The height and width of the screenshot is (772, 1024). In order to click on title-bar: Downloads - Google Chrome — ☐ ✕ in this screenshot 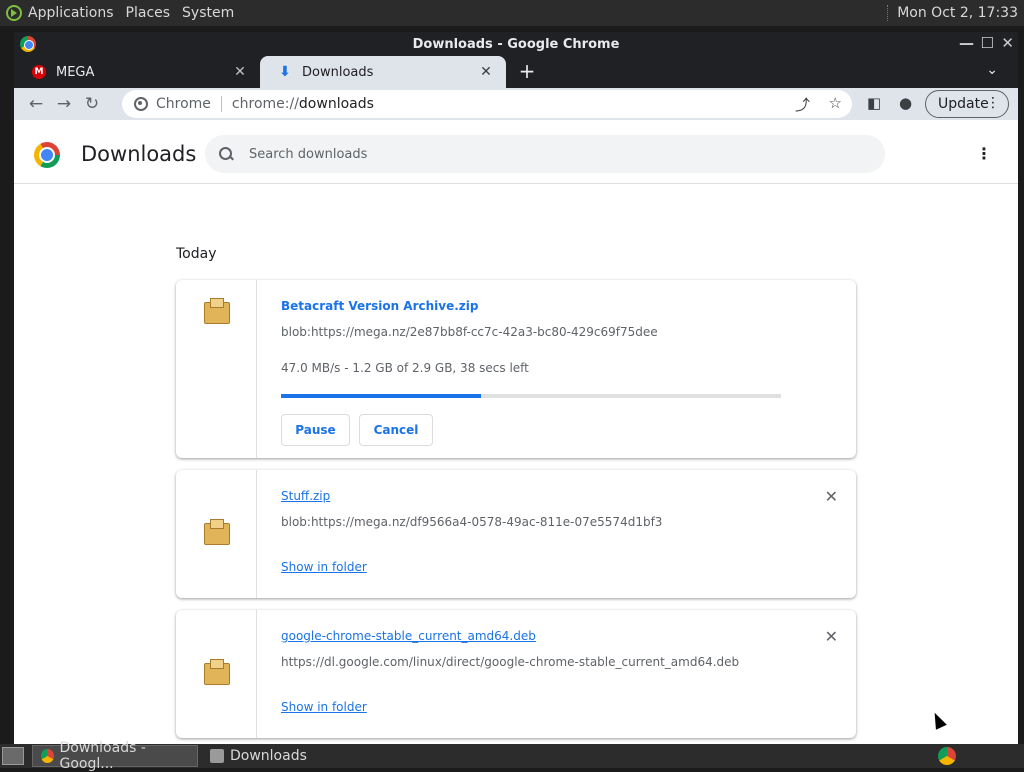, I will do `click(516, 44)`.